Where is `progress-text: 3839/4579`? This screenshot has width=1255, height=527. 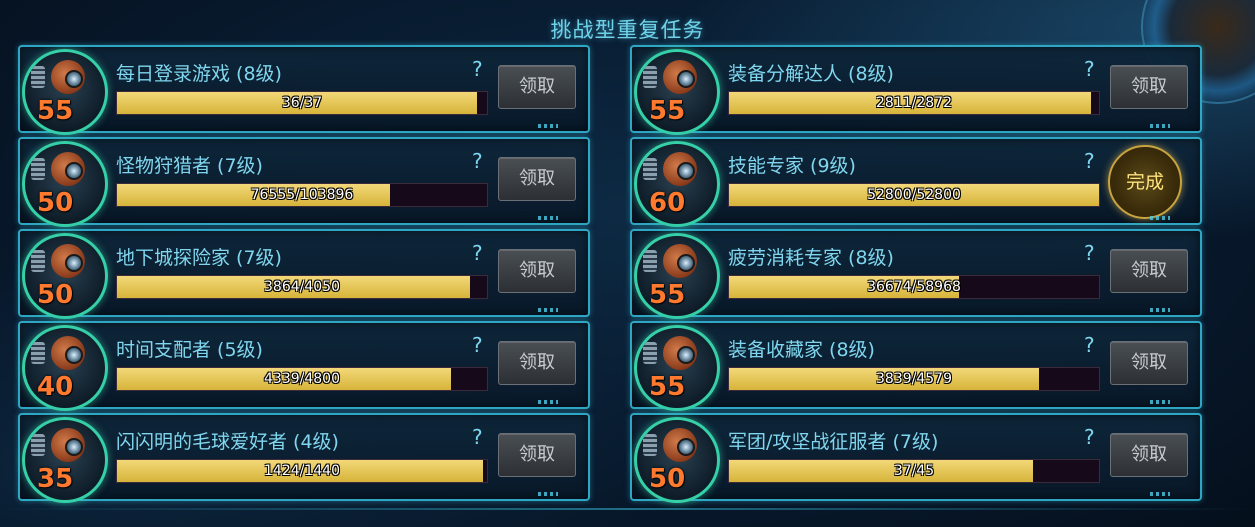
progress-text: 3839/4579 is located at coordinates (914, 379).